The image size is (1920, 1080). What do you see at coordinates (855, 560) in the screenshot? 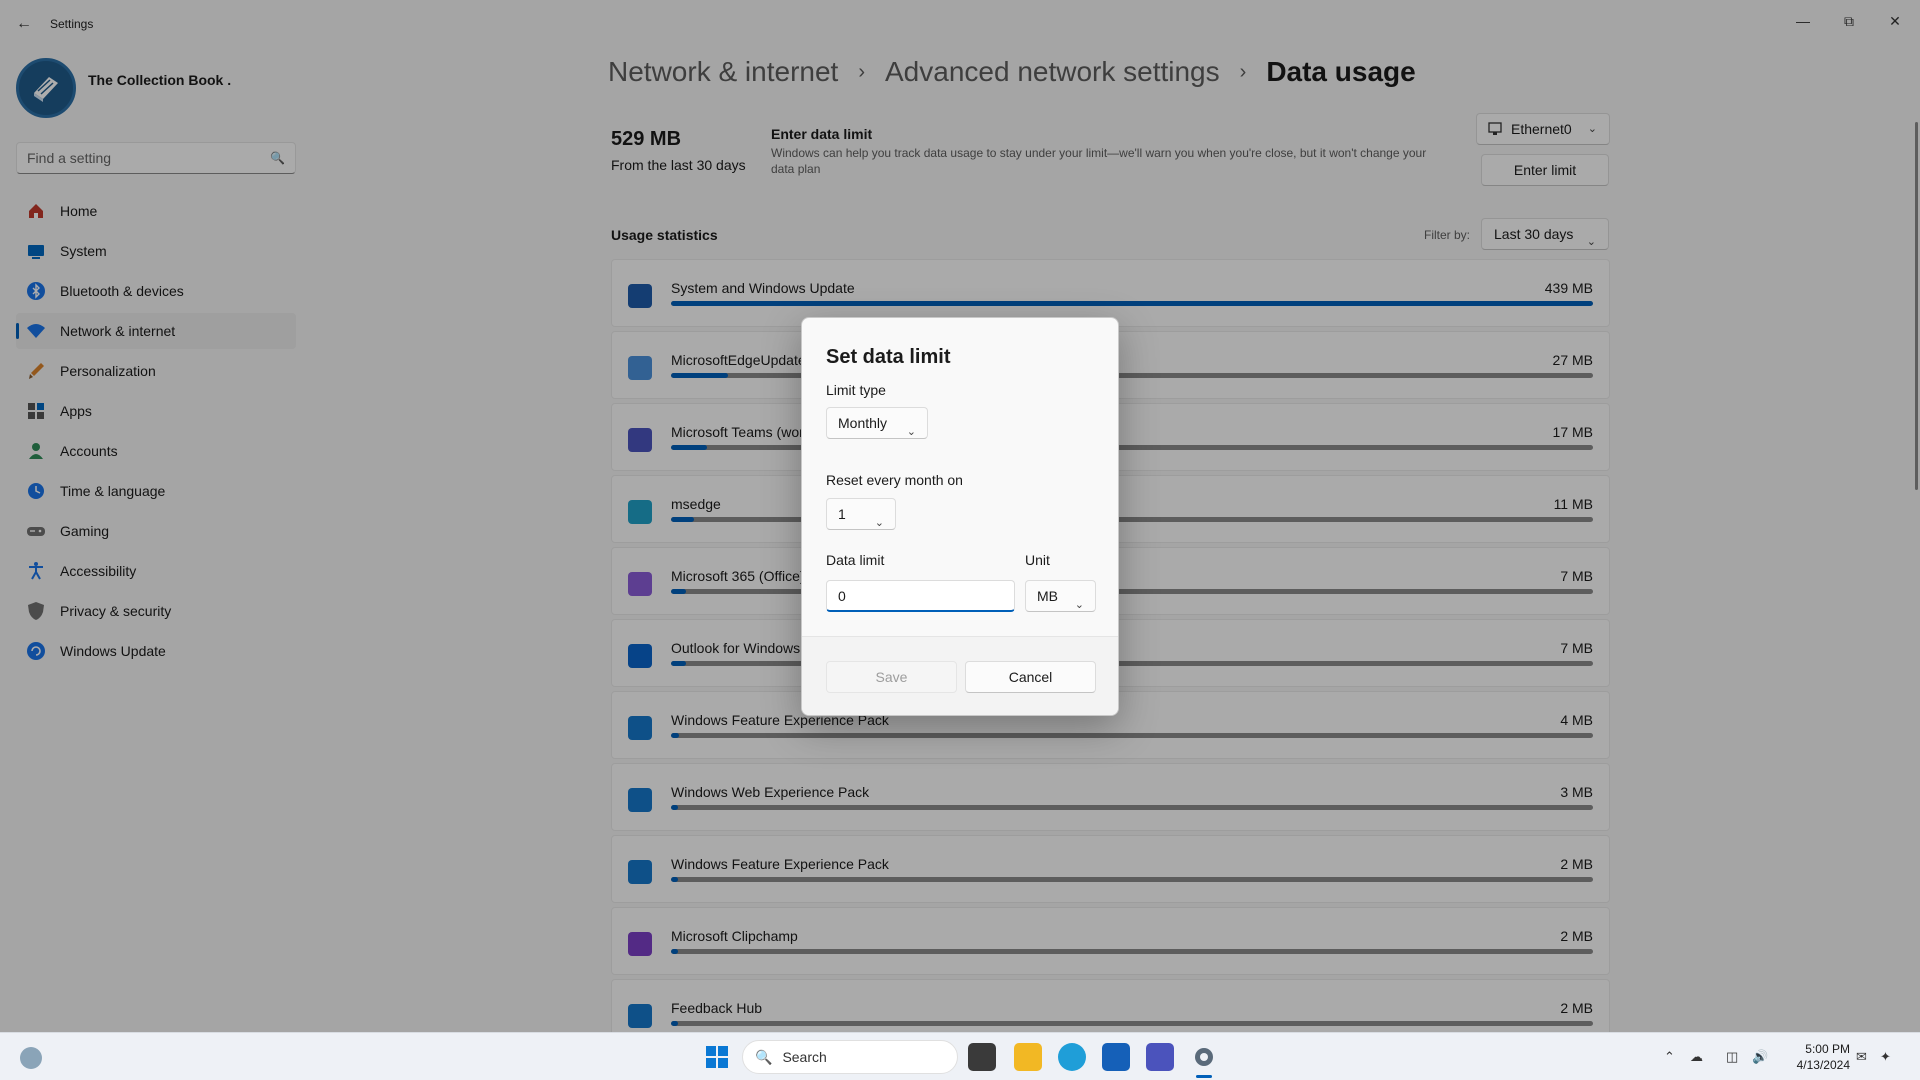
I see `data-limit-label: Data limit` at bounding box center [855, 560].